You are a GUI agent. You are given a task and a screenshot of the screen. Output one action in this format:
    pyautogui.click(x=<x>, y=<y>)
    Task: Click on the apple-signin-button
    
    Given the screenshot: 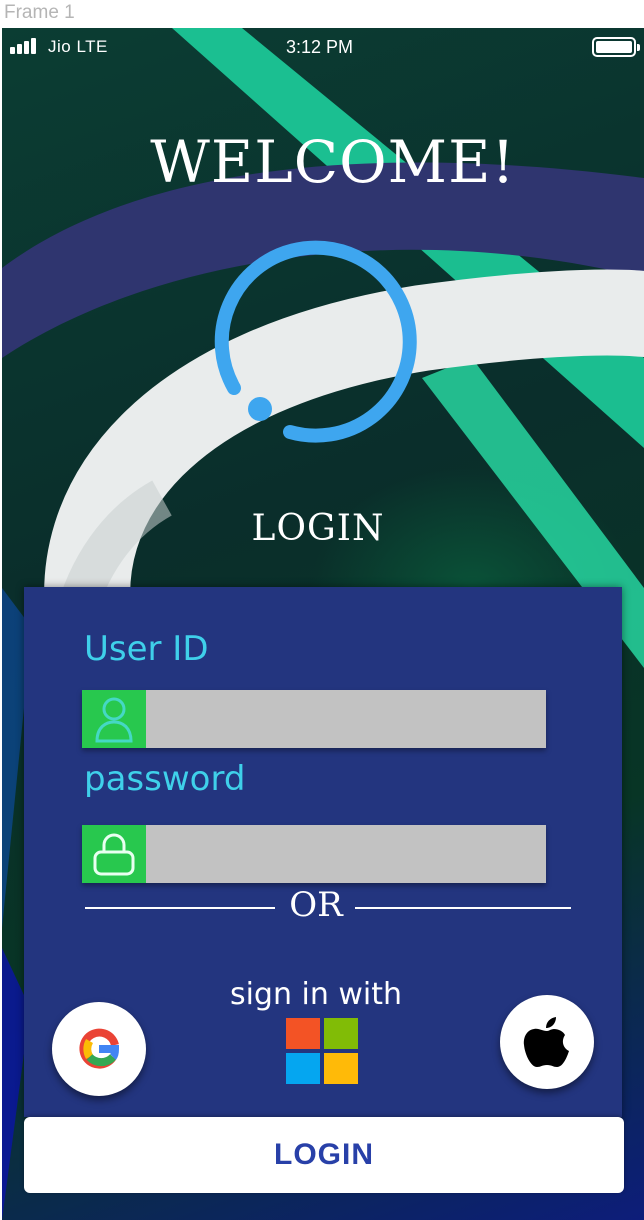 What is the action you would take?
    pyautogui.click(x=547, y=1042)
    